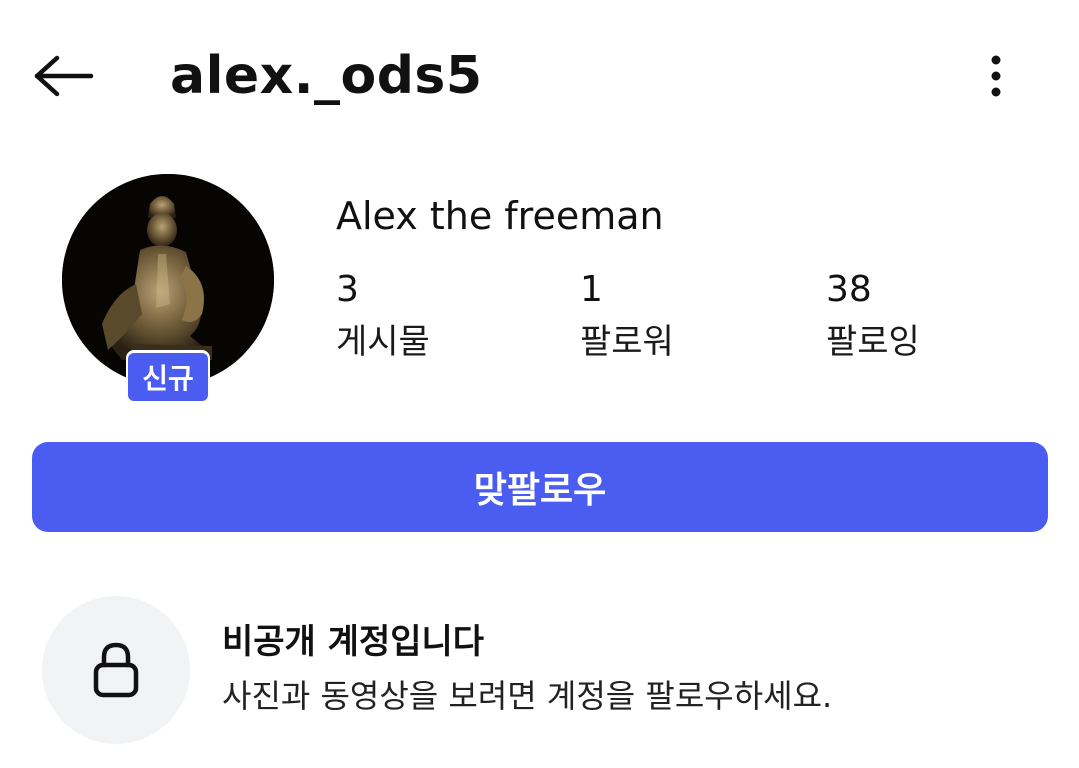  What do you see at coordinates (527, 696) in the screenshot?
I see `private-account-description: 사진과 동영상을 보려면 계정을 팔로우하세요.` at bounding box center [527, 696].